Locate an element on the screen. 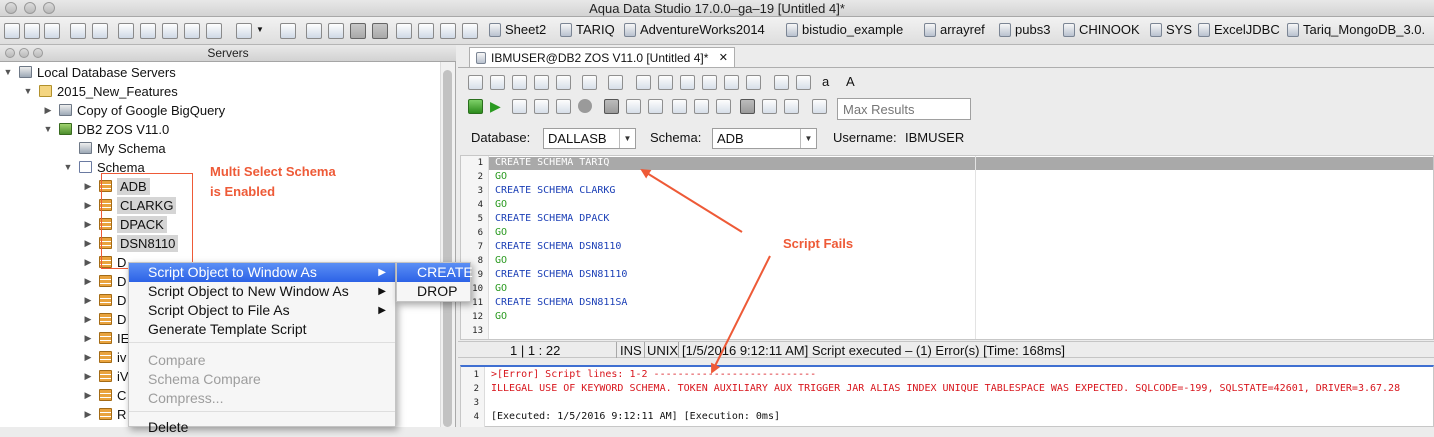 The width and height of the screenshot is (1434, 437). connection-sheet2: Sheet2 is located at coordinates (517, 29).